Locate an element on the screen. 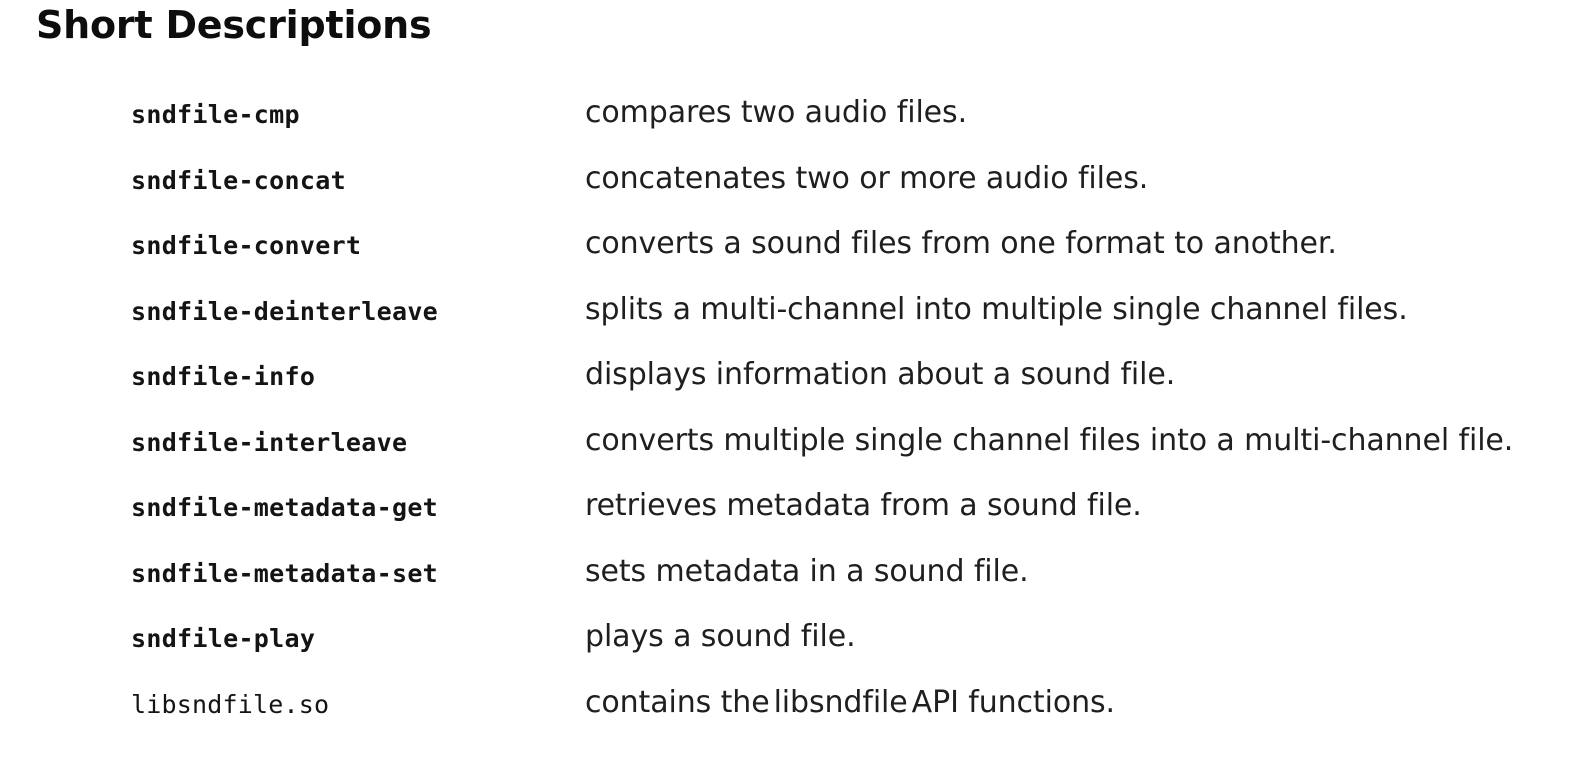 This screenshot has height=758, width=1582. inline-code-libsndfile: libsndfile is located at coordinates (841, 702).